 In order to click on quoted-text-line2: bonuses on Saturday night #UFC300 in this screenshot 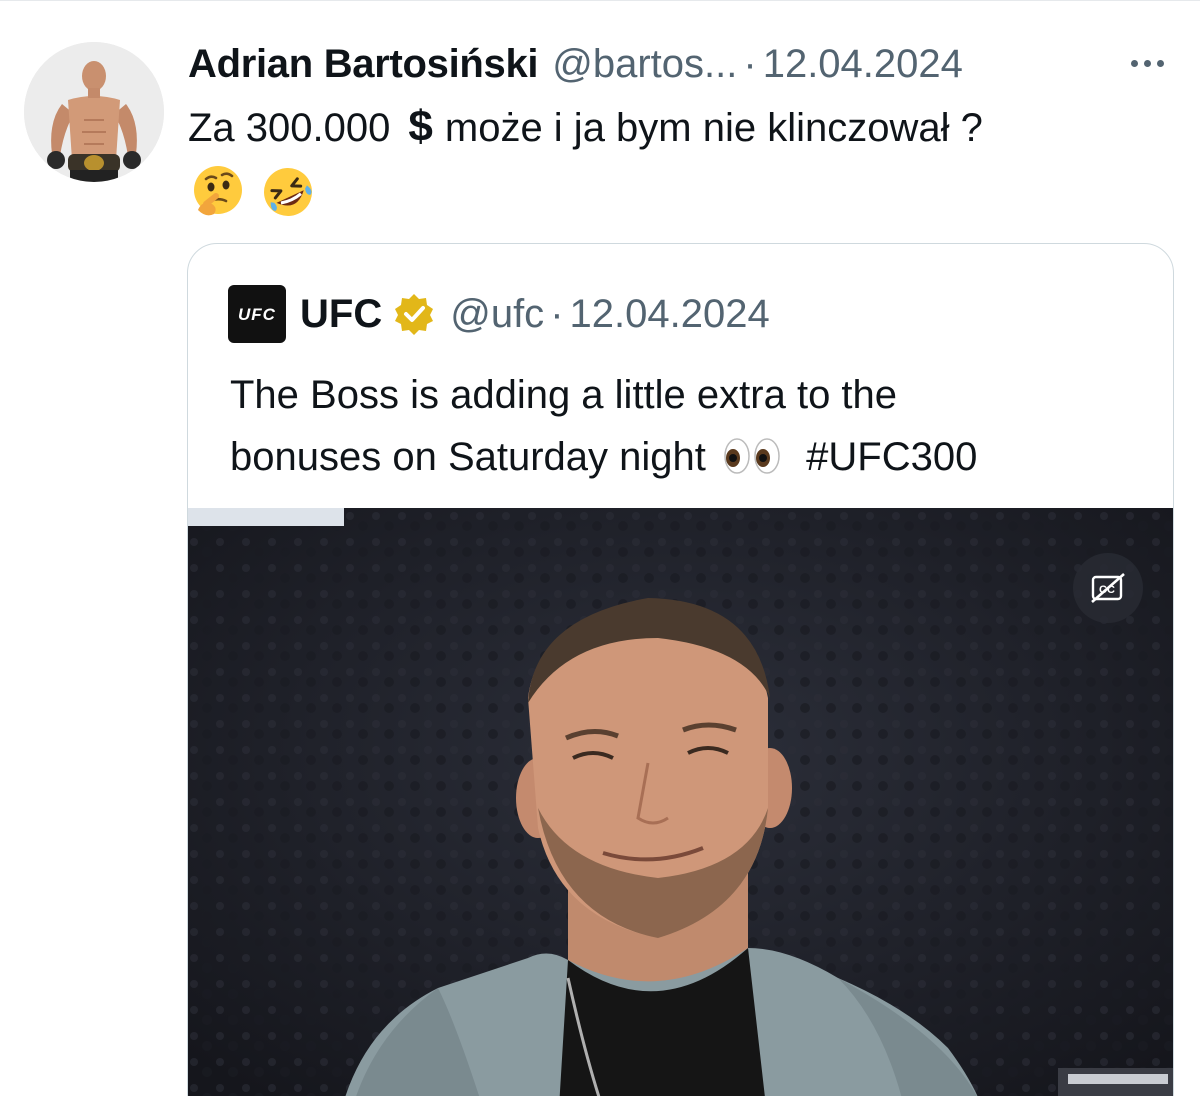, I will do `click(690, 457)`.